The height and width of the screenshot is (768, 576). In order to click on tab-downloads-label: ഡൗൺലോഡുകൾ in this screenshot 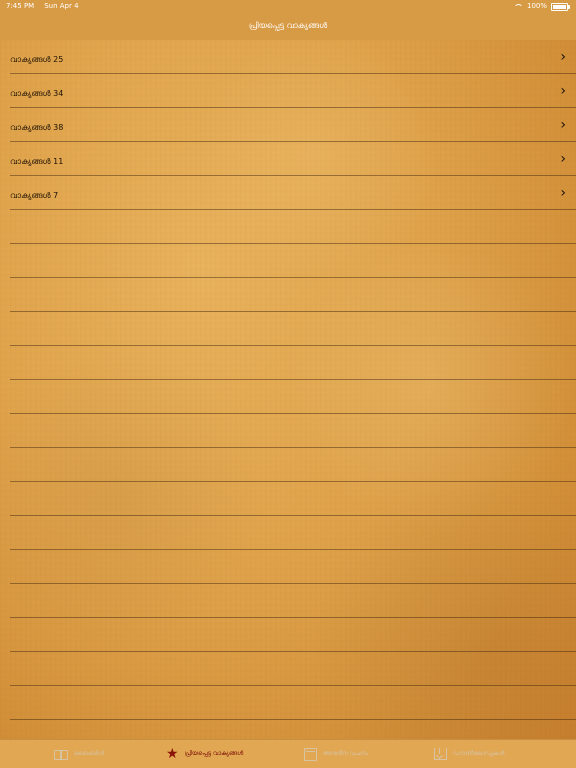, I will do `click(479, 753)`.